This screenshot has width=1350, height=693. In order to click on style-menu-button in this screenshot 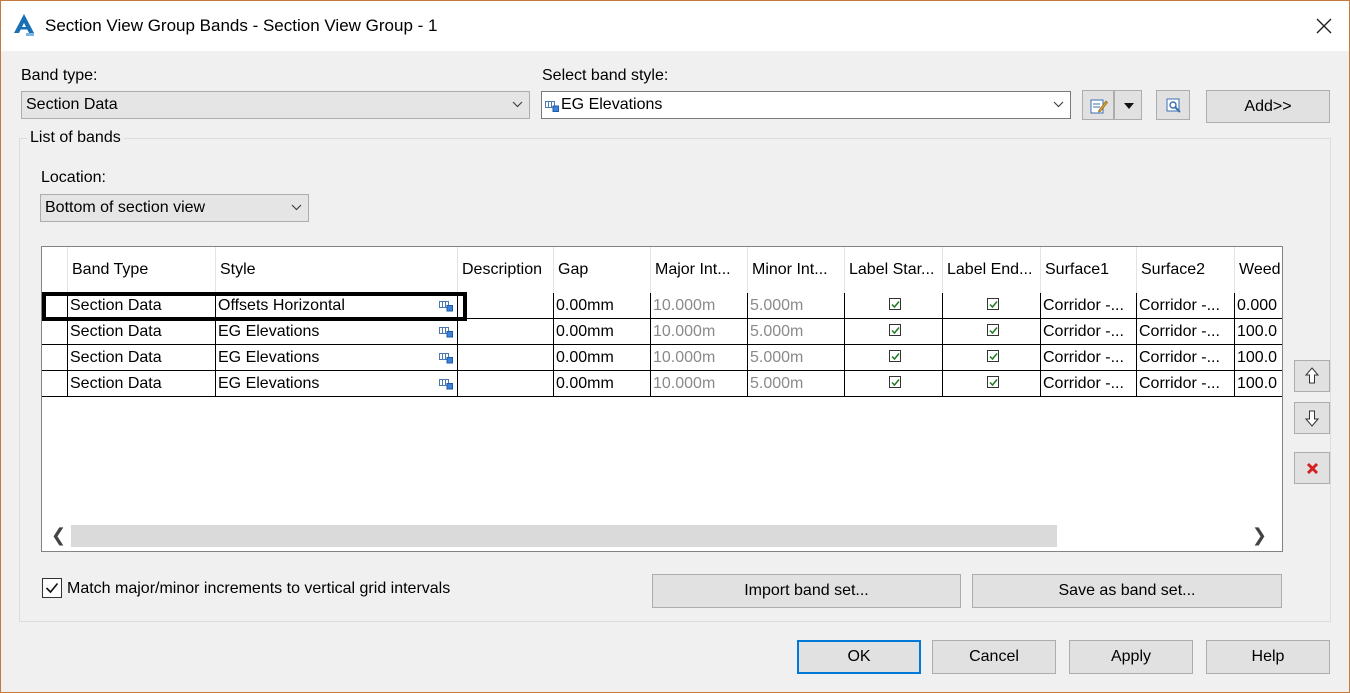, I will do `click(1128, 105)`.